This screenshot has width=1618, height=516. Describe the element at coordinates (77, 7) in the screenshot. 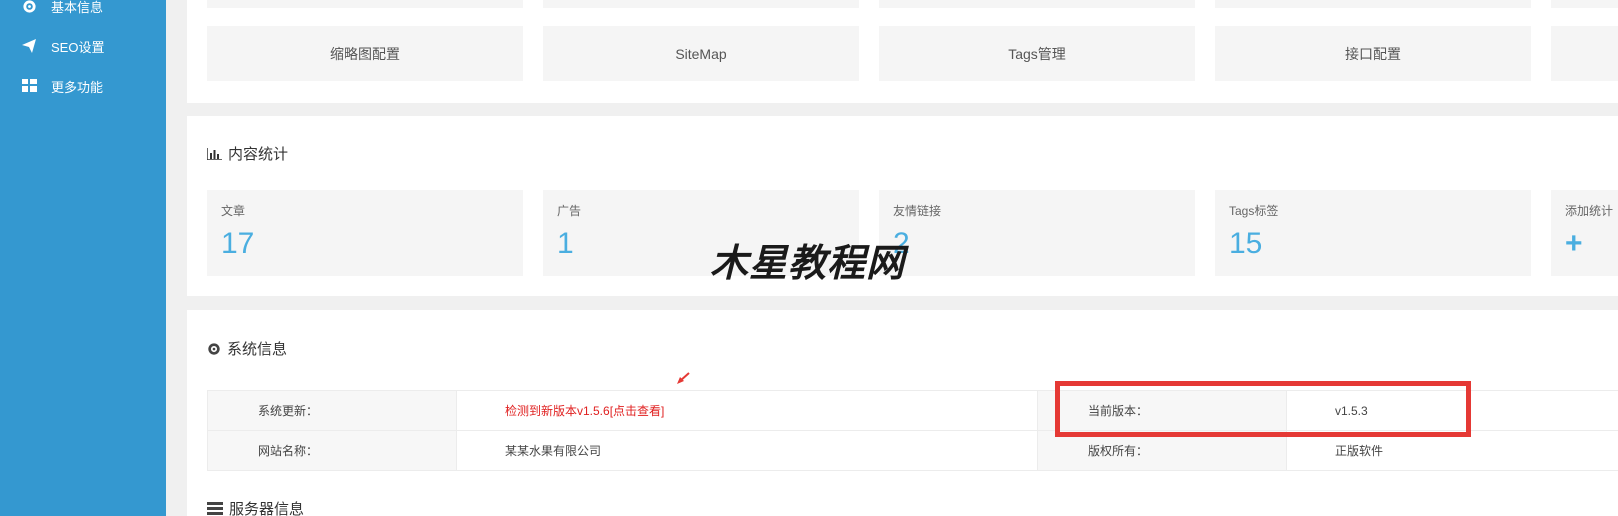

I see `sidebar-item-label: 基本信息` at that location.